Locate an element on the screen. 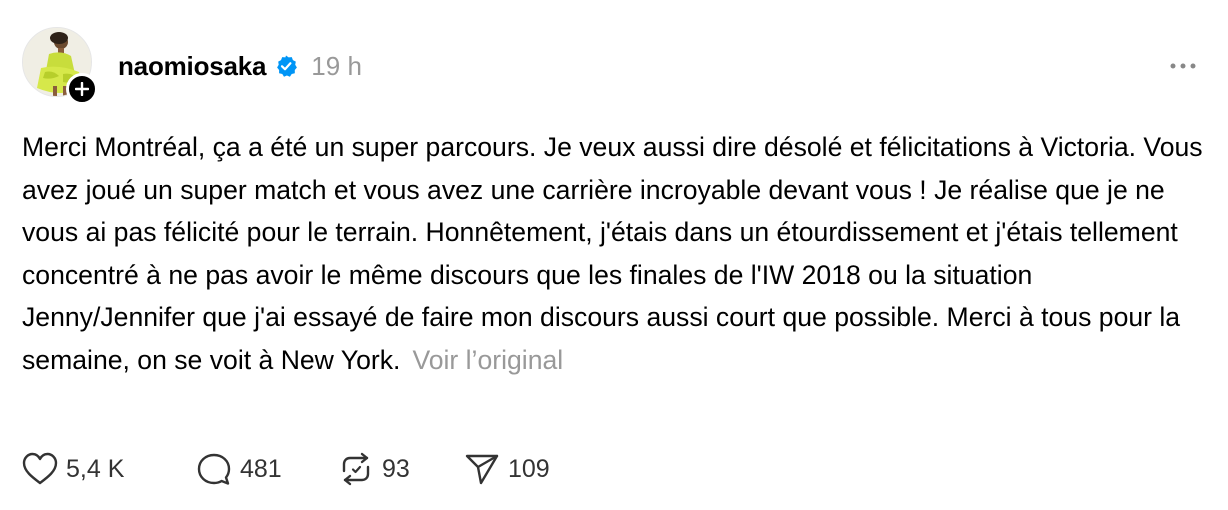  post-time: 19 h is located at coordinates (336, 66).